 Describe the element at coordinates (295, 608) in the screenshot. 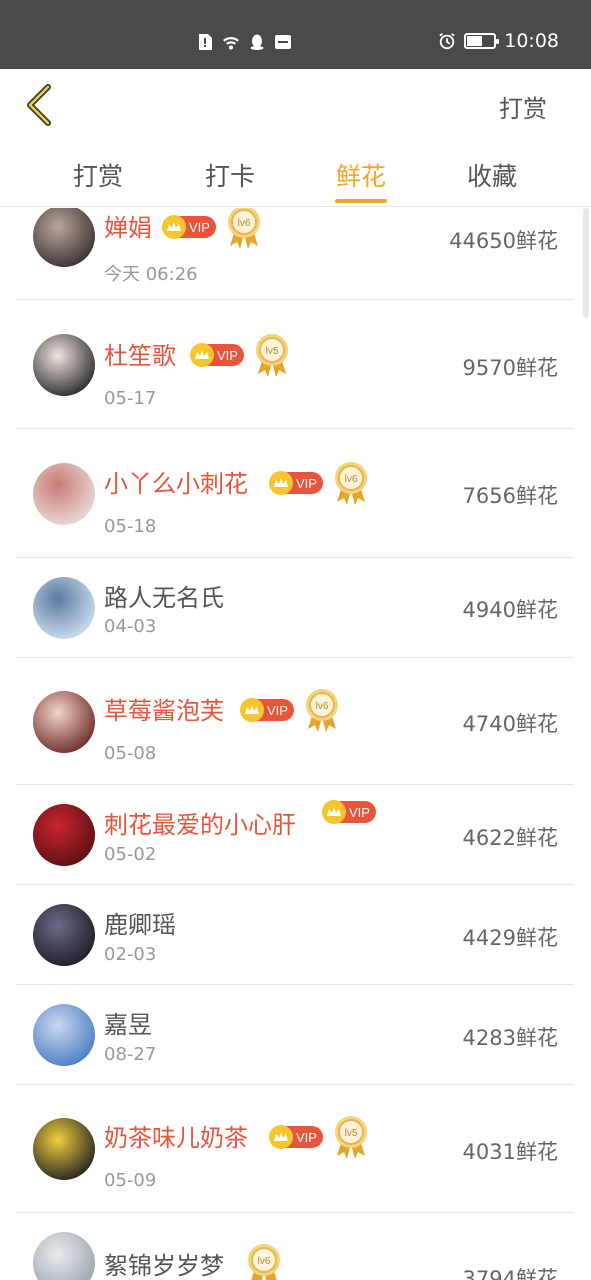

I see `list-item: 路人无名氏 04-03 4940鲜花` at that location.